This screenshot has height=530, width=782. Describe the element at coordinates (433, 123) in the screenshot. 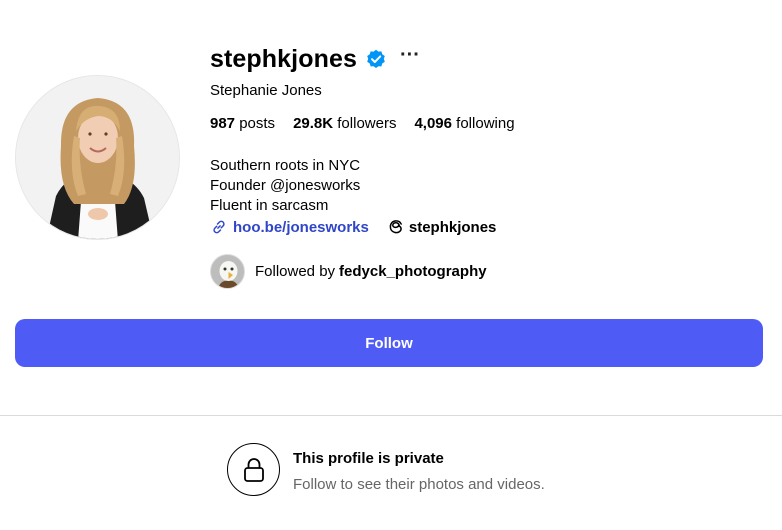

I see `following-count: 4,096` at that location.